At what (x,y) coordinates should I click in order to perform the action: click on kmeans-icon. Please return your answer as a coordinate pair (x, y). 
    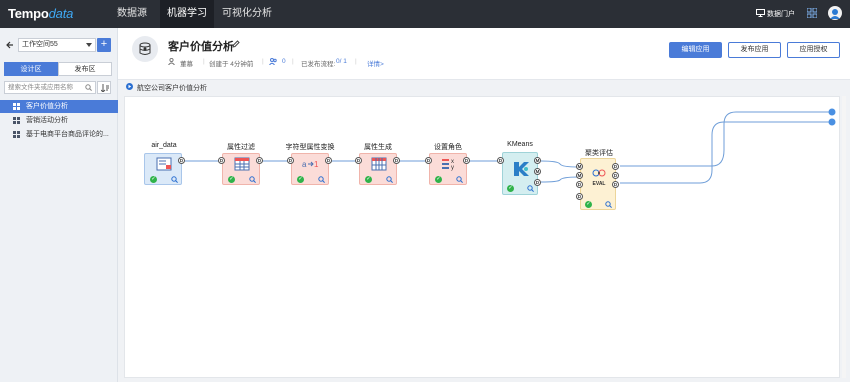
    Looking at the image, I should click on (521, 169).